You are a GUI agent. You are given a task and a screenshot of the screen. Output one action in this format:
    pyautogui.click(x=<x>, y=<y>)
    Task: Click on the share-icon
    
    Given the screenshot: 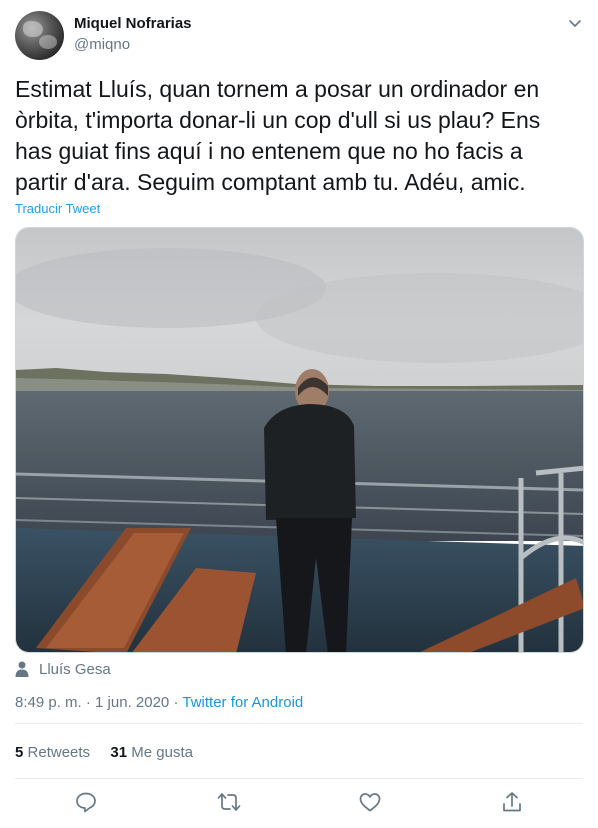 What is the action you would take?
    pyautogui.click(x=512, y=802)
    